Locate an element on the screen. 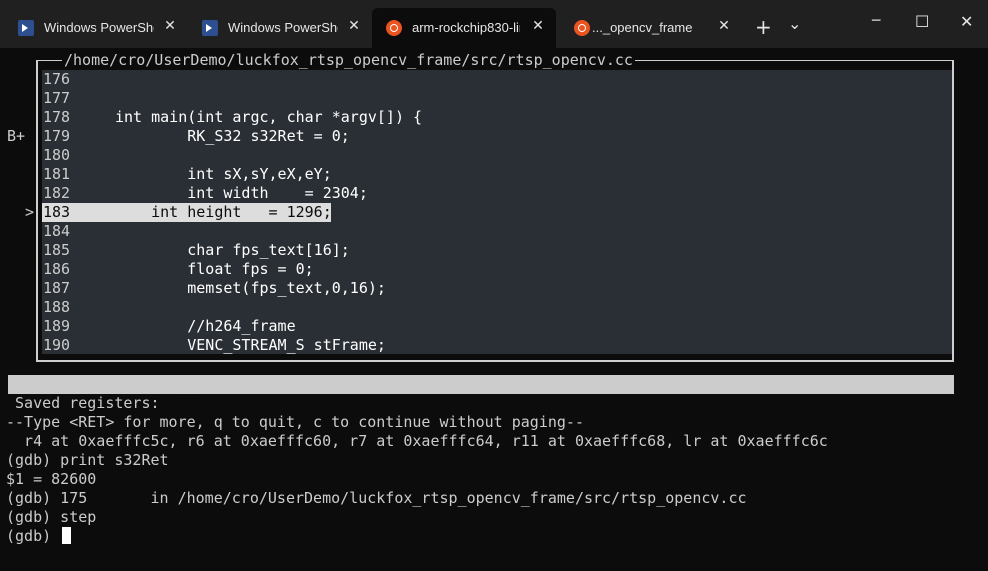  console-line: (gdb) print s32Ret is located at coordinates (87, 460).